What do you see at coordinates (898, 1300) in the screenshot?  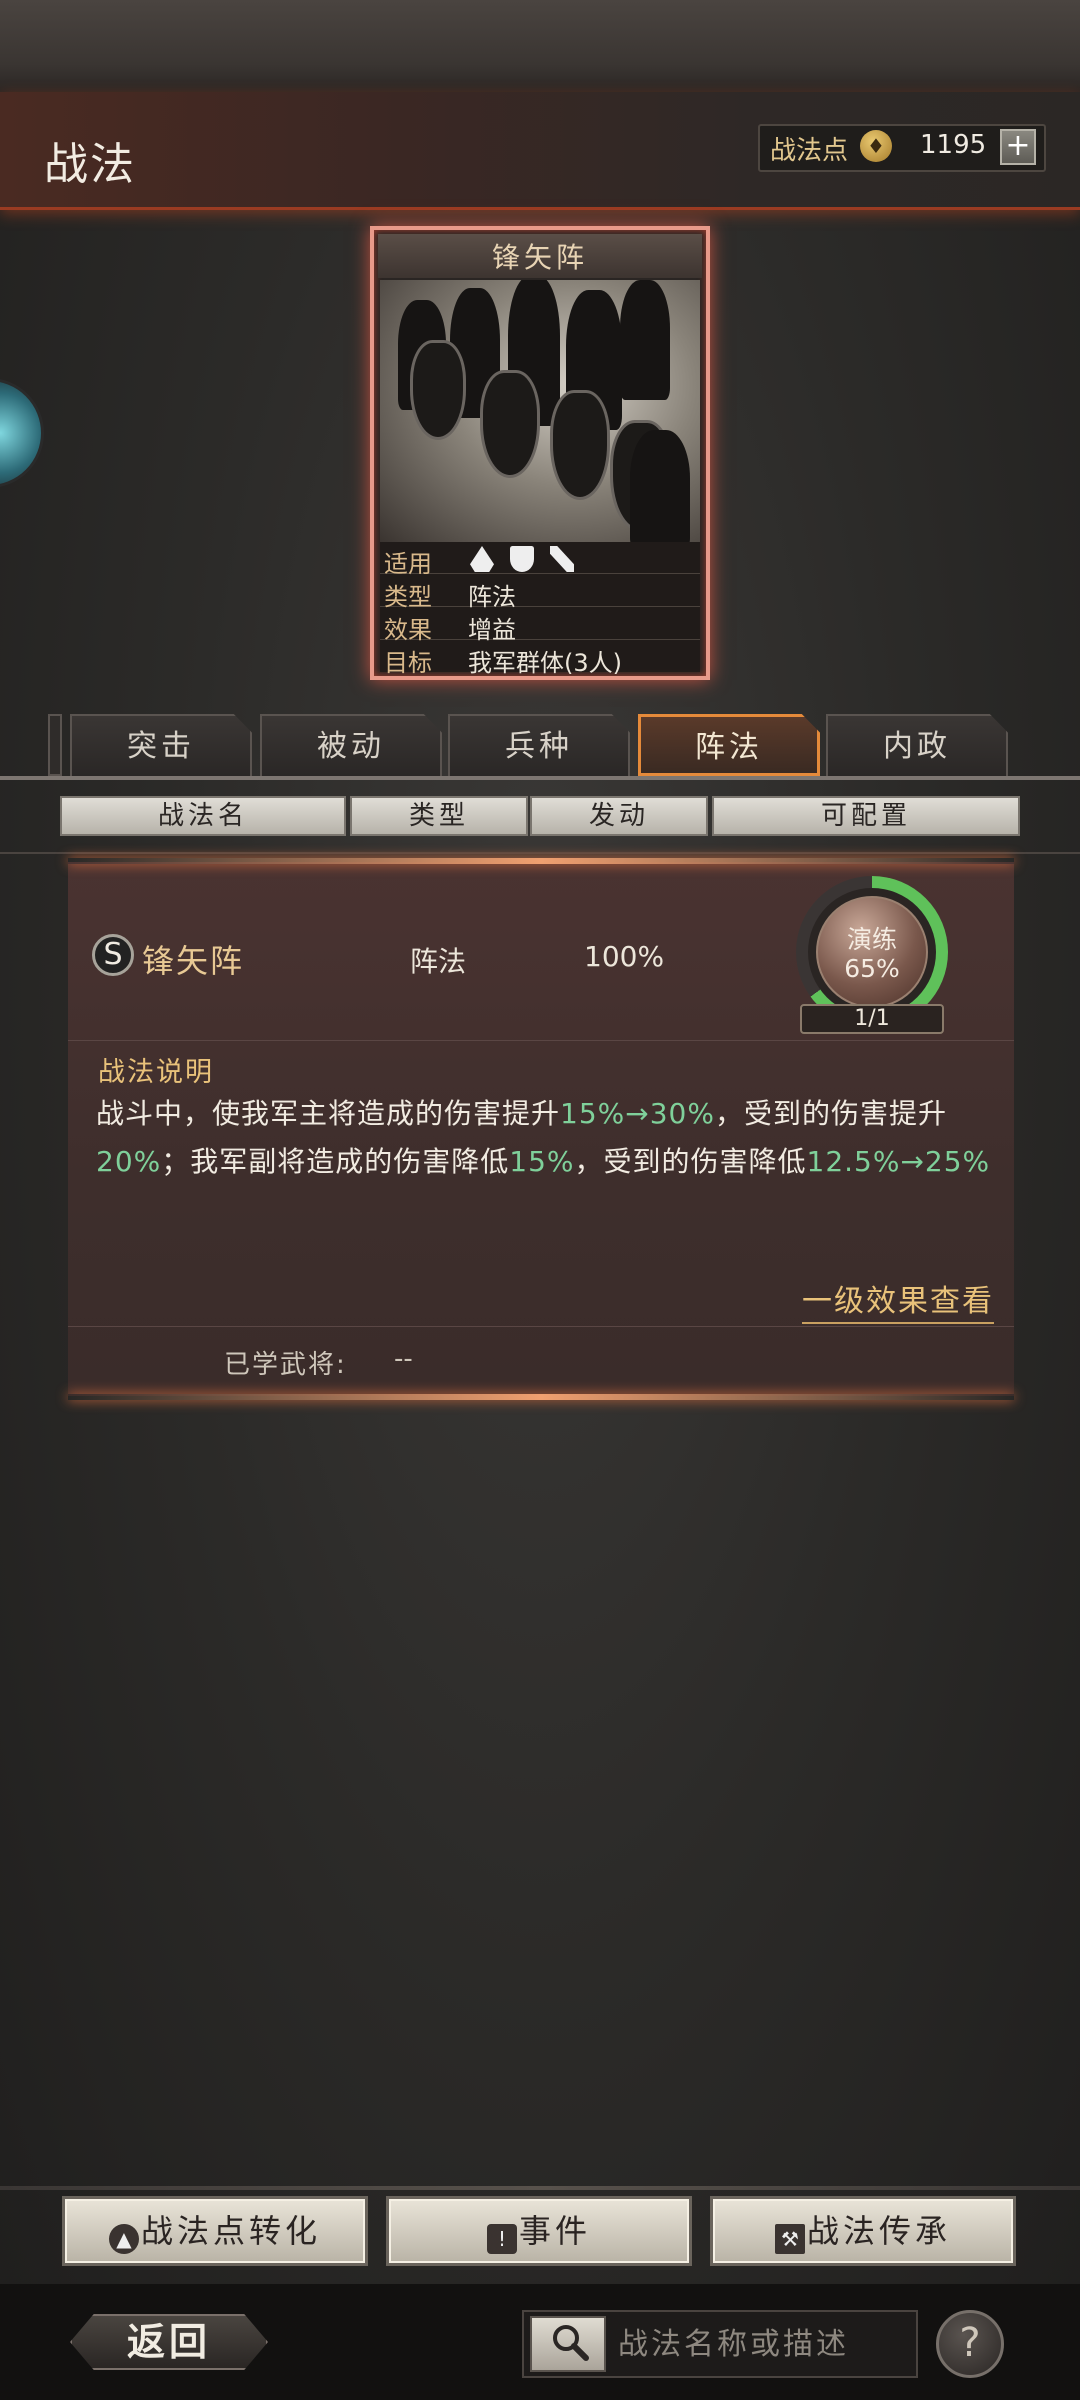 I see `level-one-effect-link: 一级效果查看` at bounding box center [898, 1300].